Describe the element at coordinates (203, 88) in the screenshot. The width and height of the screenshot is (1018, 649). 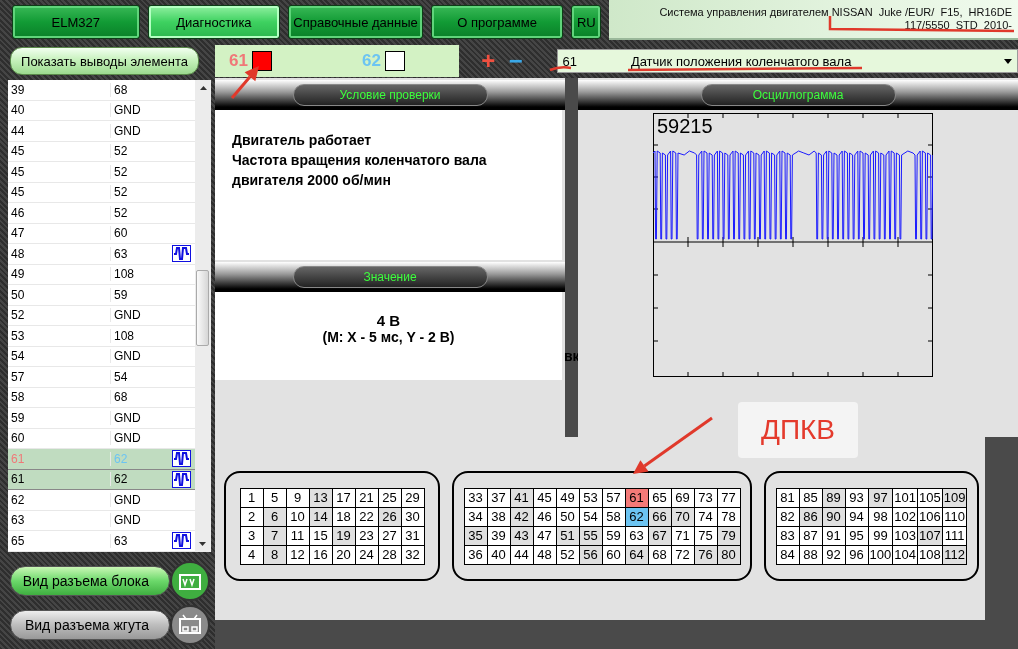
I see `scroll-up-icon` at that location.